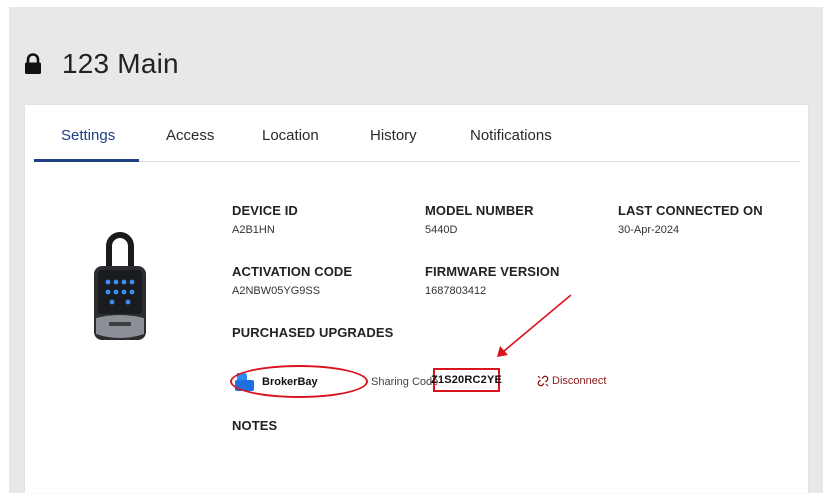  Describe the element at coordinates (579, 381) in the screenshot. I see `disconnect-label: Disconnect` at that location.